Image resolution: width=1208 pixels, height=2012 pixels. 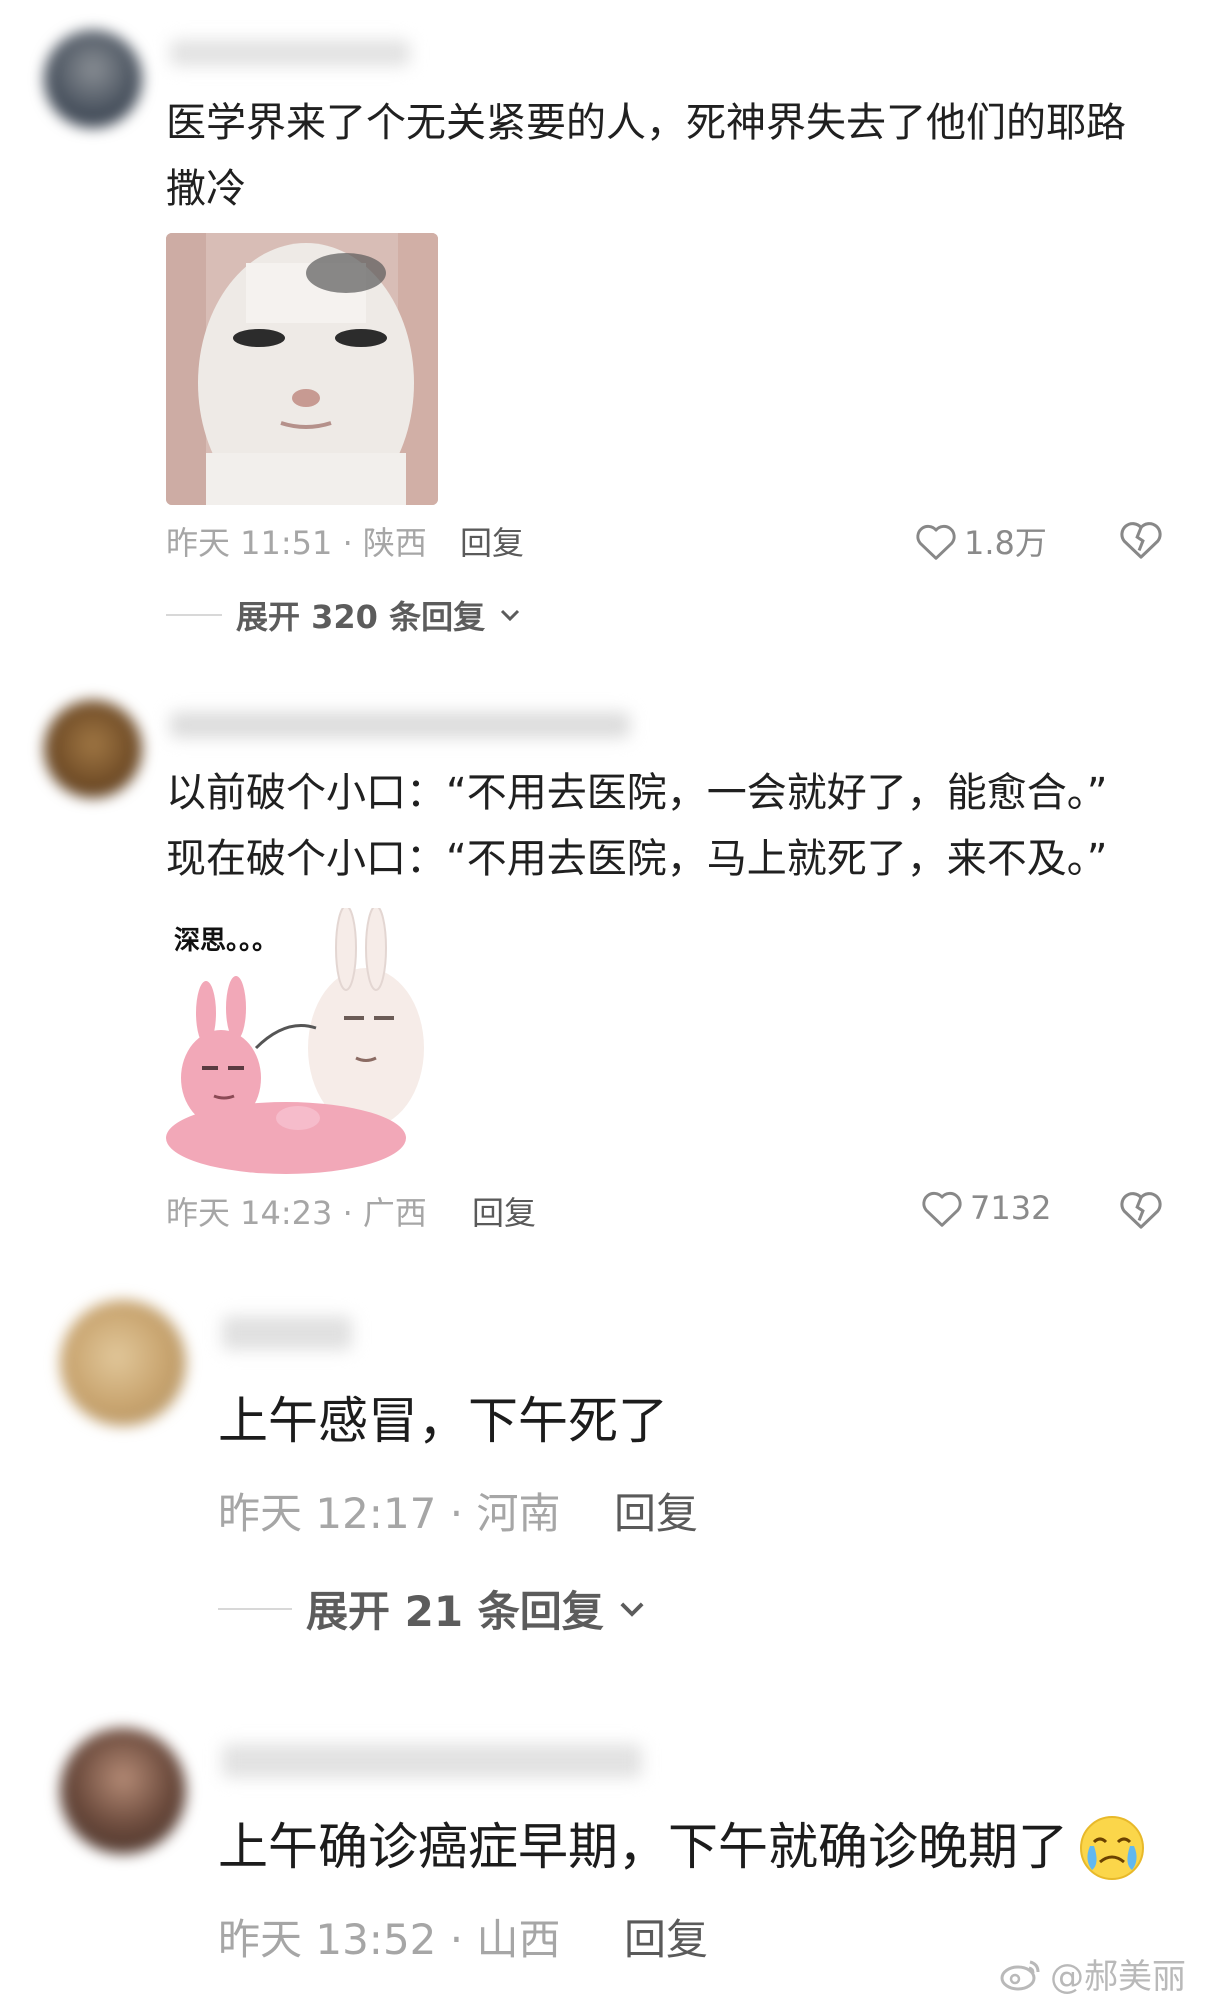 I want to click on comment-text: 上午感冒，下午死了, so click(x=443, y=1421).